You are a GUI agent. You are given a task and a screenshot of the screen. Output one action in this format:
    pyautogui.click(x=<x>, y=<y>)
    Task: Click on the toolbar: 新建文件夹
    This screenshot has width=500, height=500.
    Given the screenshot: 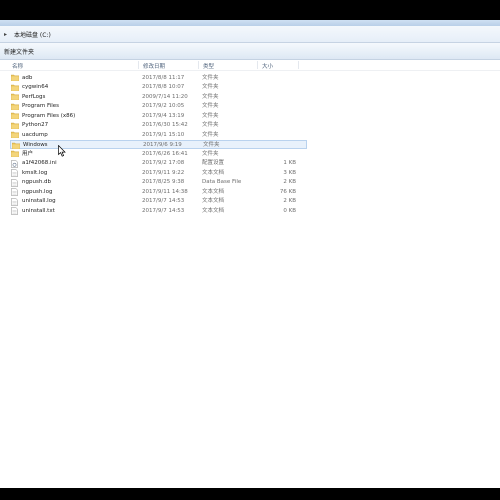 What is the action you would take?
    pyautogui.click(x=250, y=51)
    